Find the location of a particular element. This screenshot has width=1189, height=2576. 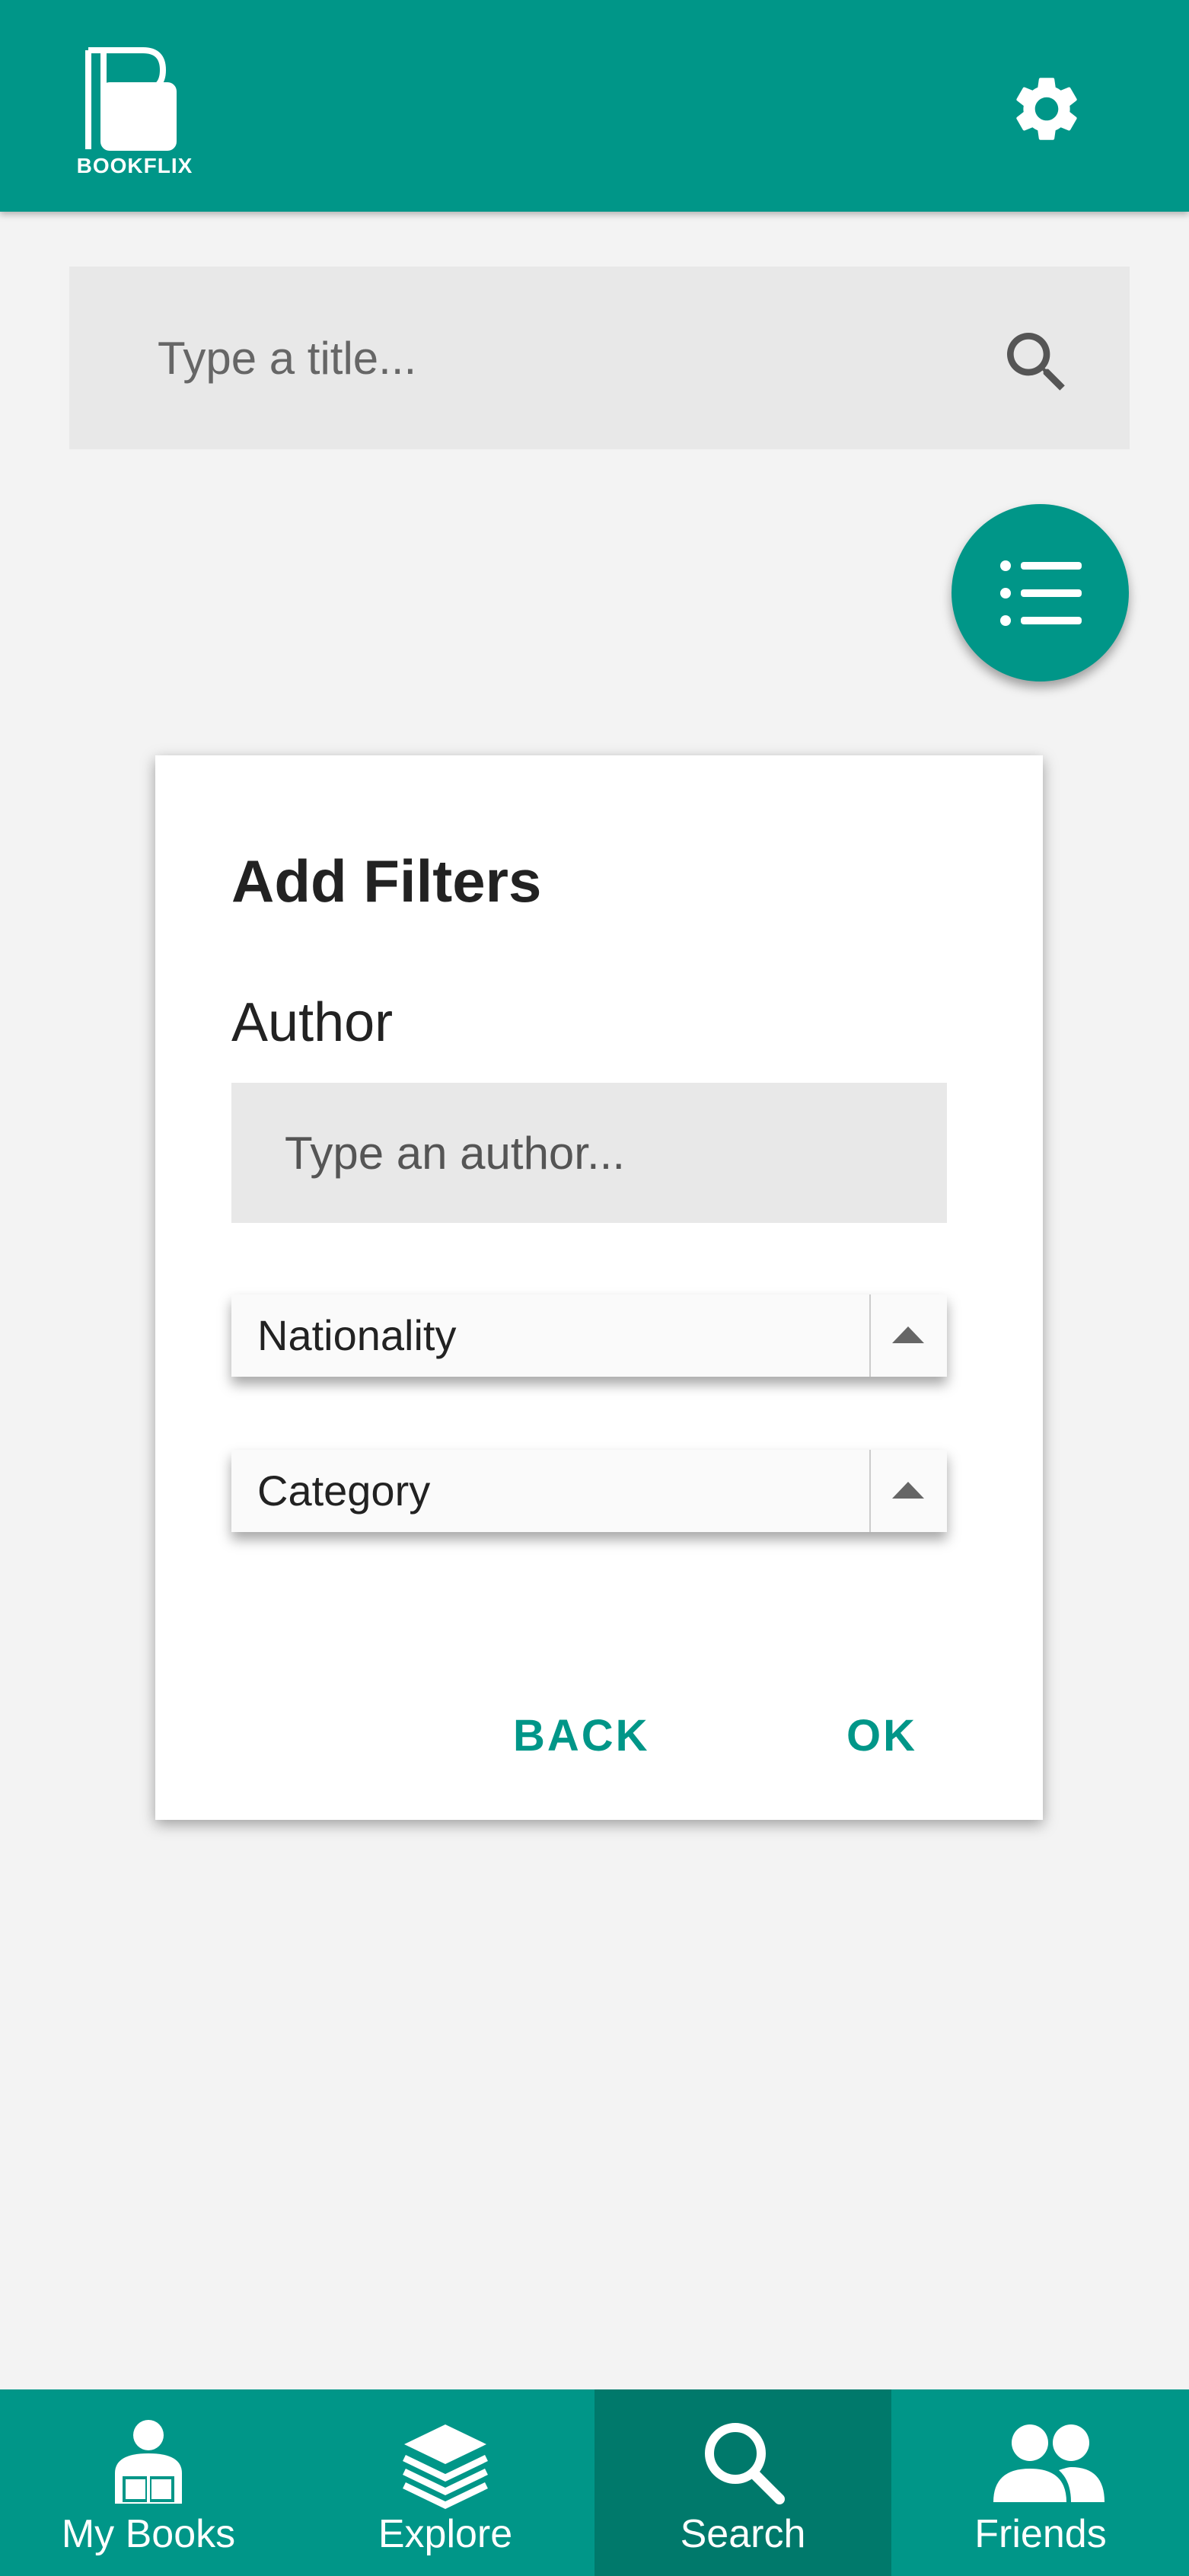

category-select-label: Category is located at coordinates (344, 1491).